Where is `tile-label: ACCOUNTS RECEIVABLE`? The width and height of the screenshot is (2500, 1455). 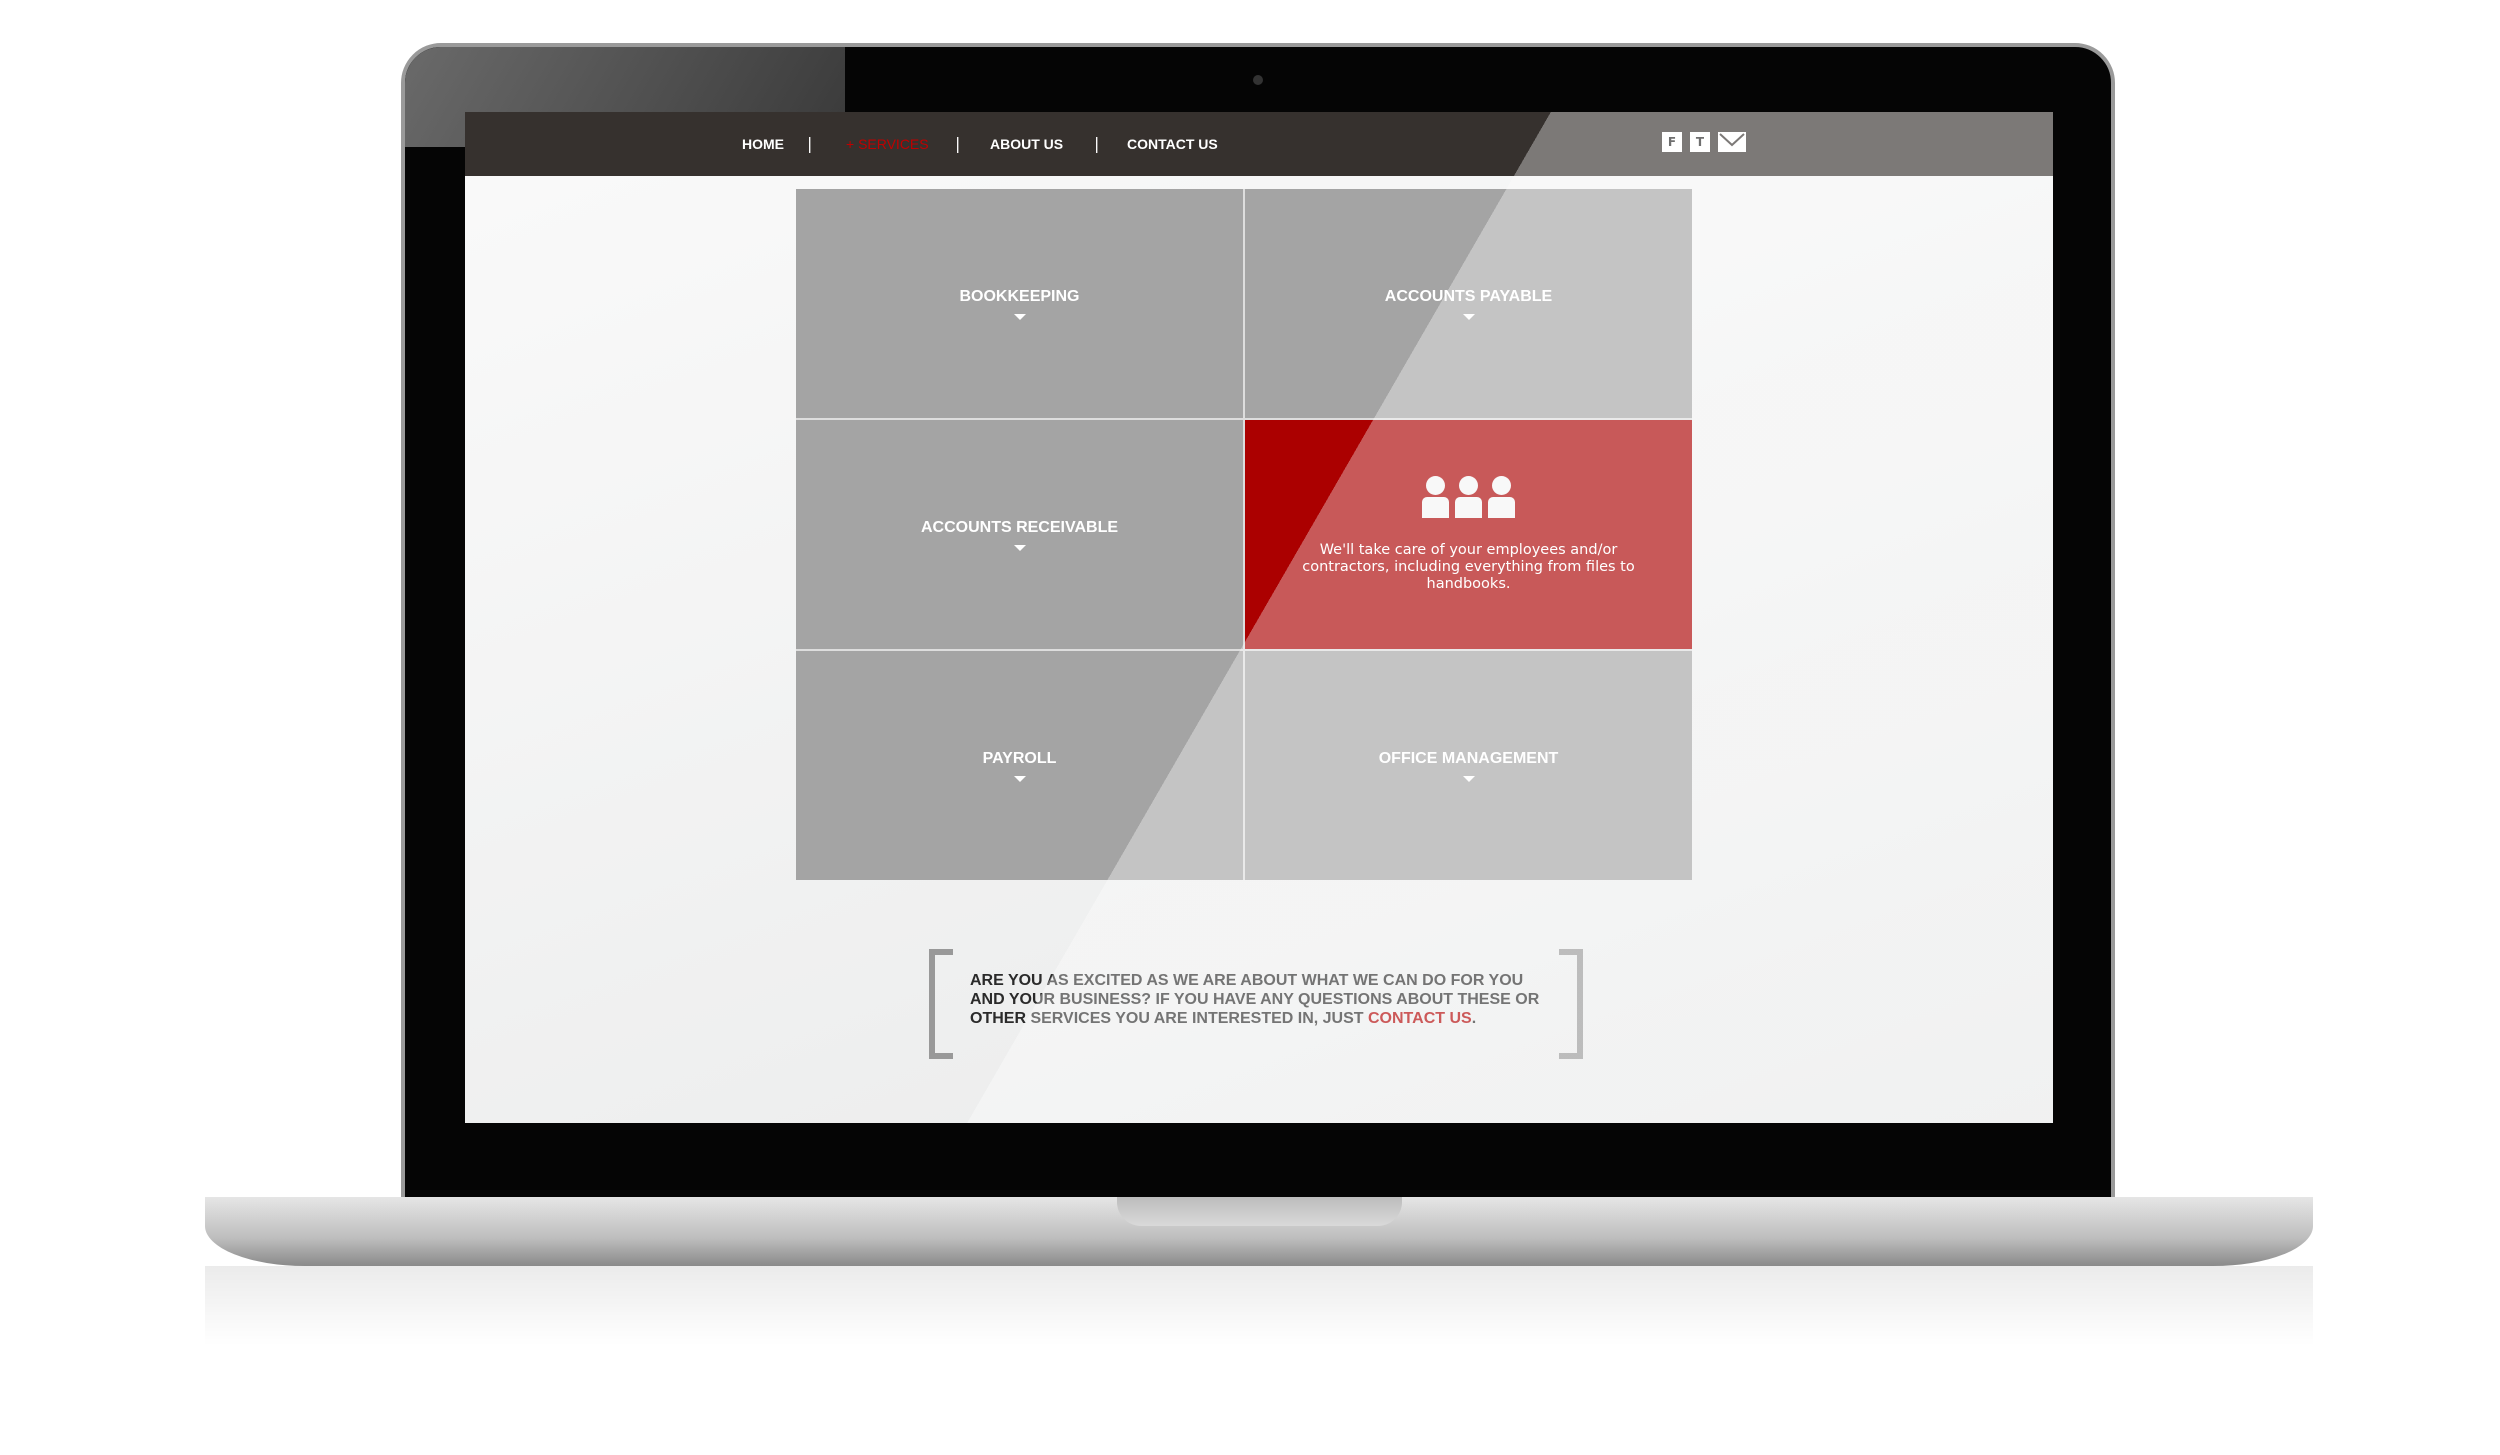 tile-label: ACCOUNTS RECEIVABLE is located at coordinates (1019, 527).